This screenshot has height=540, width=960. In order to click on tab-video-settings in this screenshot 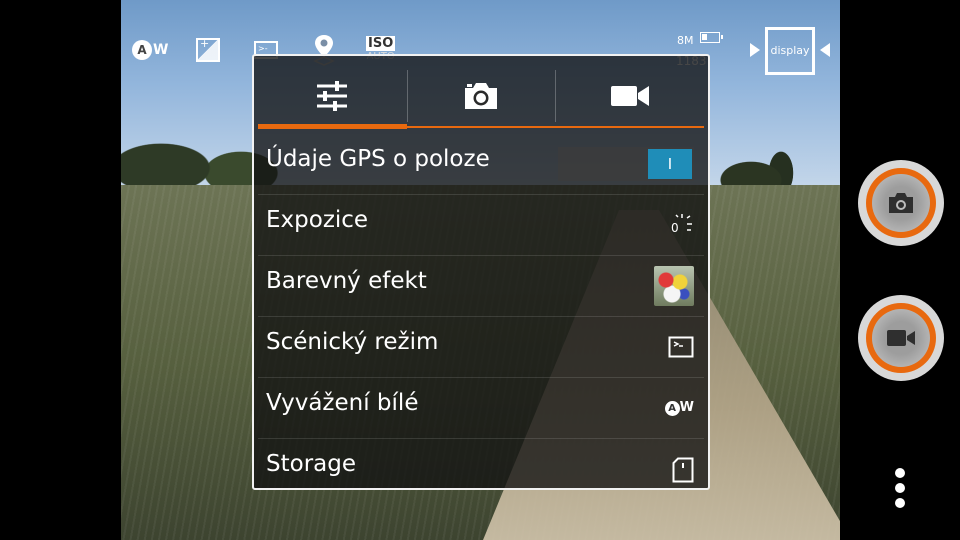, I will do `click(630, 96)`.